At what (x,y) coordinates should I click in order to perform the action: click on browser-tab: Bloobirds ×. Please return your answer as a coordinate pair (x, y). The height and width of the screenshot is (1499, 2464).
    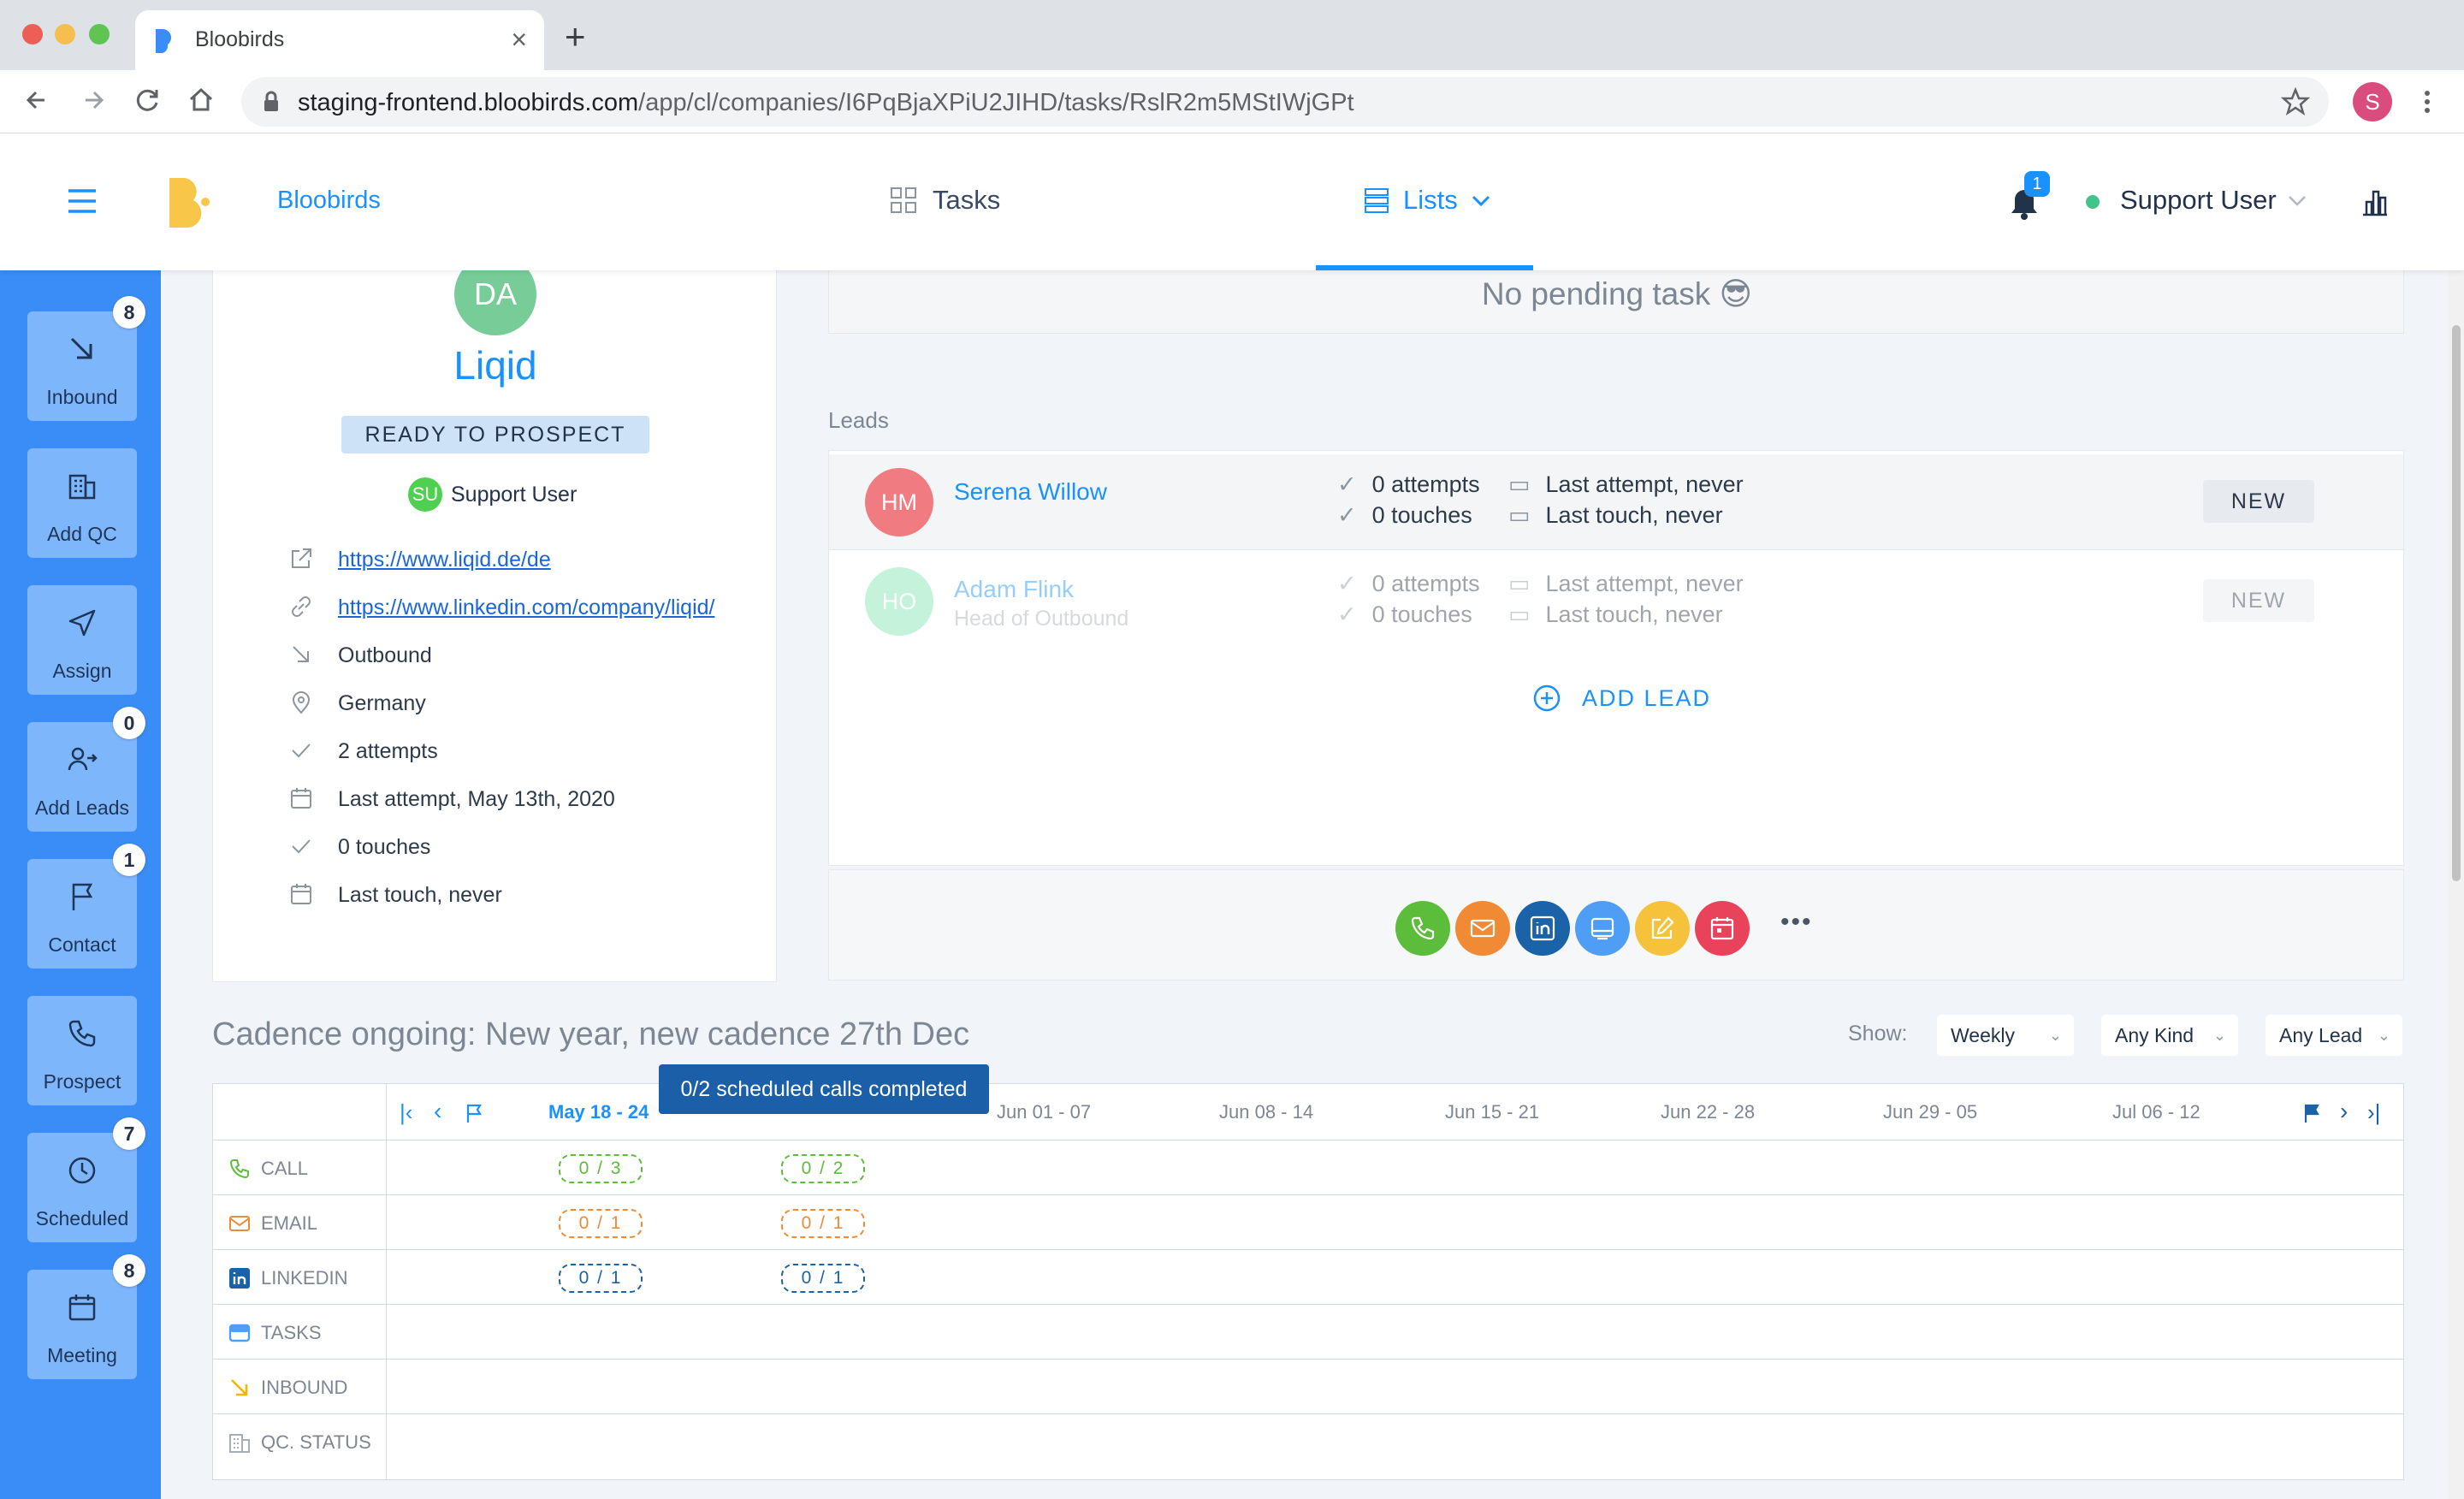
    Looking at the image, I should click on (339, 40).